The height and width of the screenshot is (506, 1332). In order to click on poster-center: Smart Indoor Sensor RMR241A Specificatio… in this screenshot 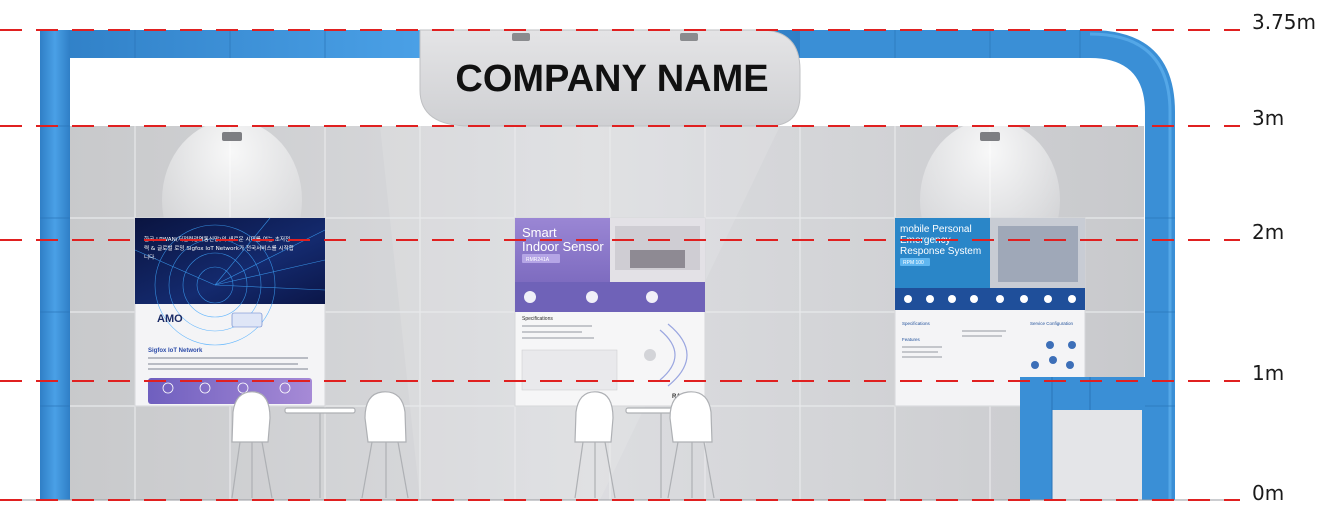, I will do `click(610, 312)`.